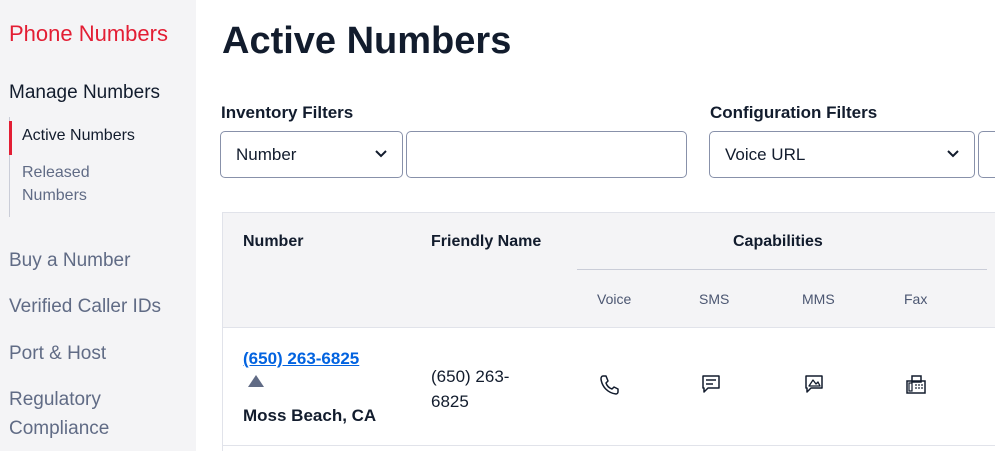  What do you see at coordinates (88, 34) in the screenshot?
I see `sidebar-title: Phone Numbers` at bounding box center [88, 34].